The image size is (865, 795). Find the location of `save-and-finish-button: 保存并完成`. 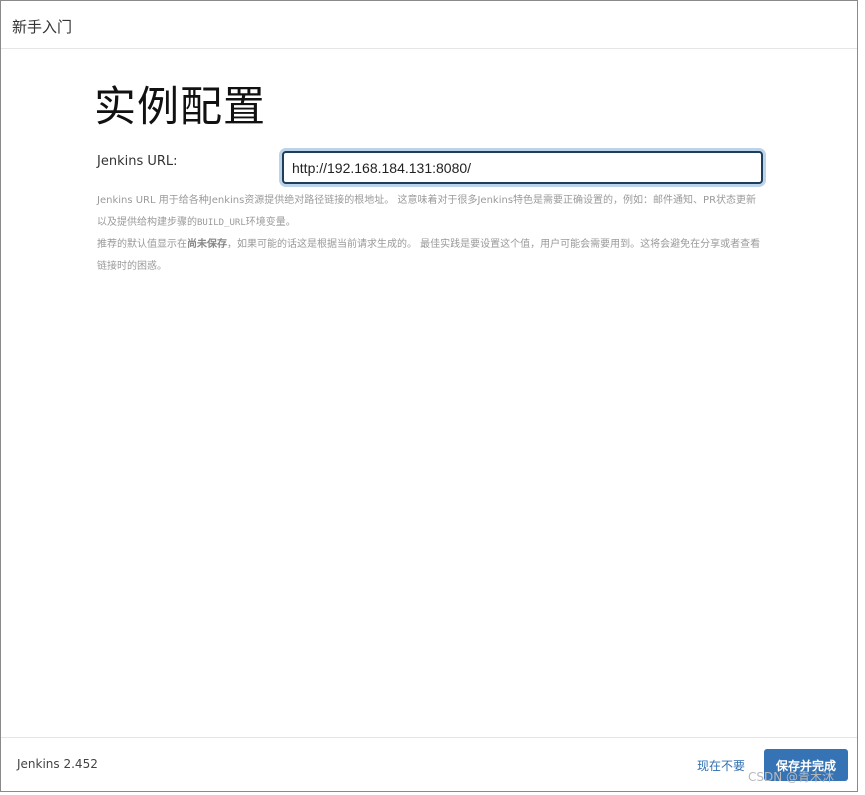

save-and-finish-button: 保存并完成 is located at coordinates (806, 765).